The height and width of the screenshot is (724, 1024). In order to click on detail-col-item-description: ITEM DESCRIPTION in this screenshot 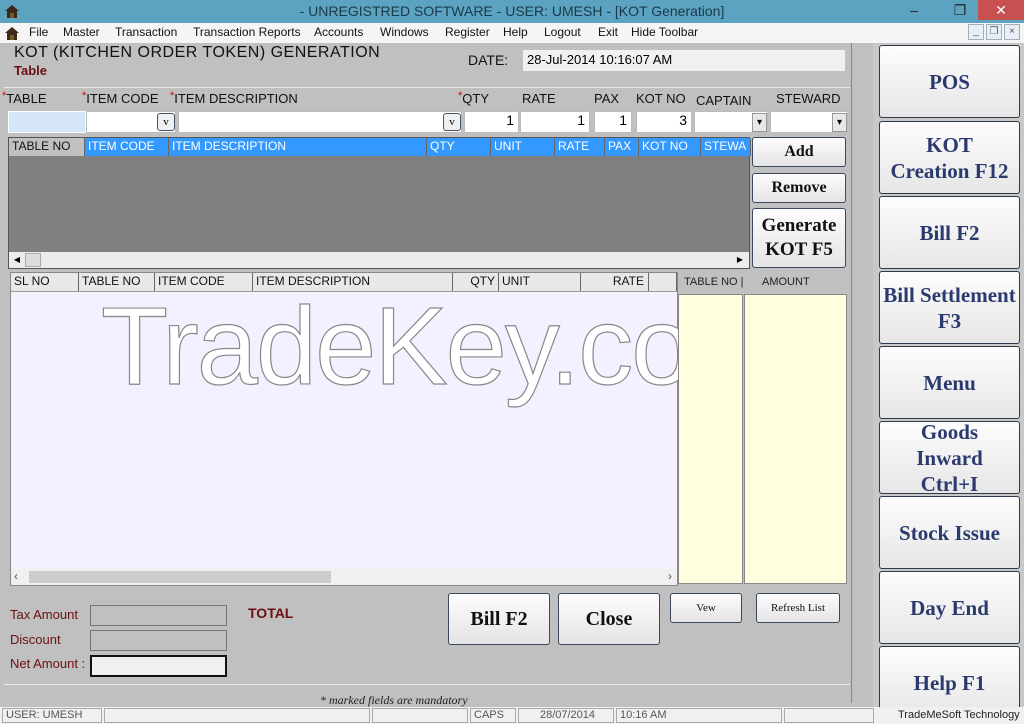, I will do `click(353, 282)`.